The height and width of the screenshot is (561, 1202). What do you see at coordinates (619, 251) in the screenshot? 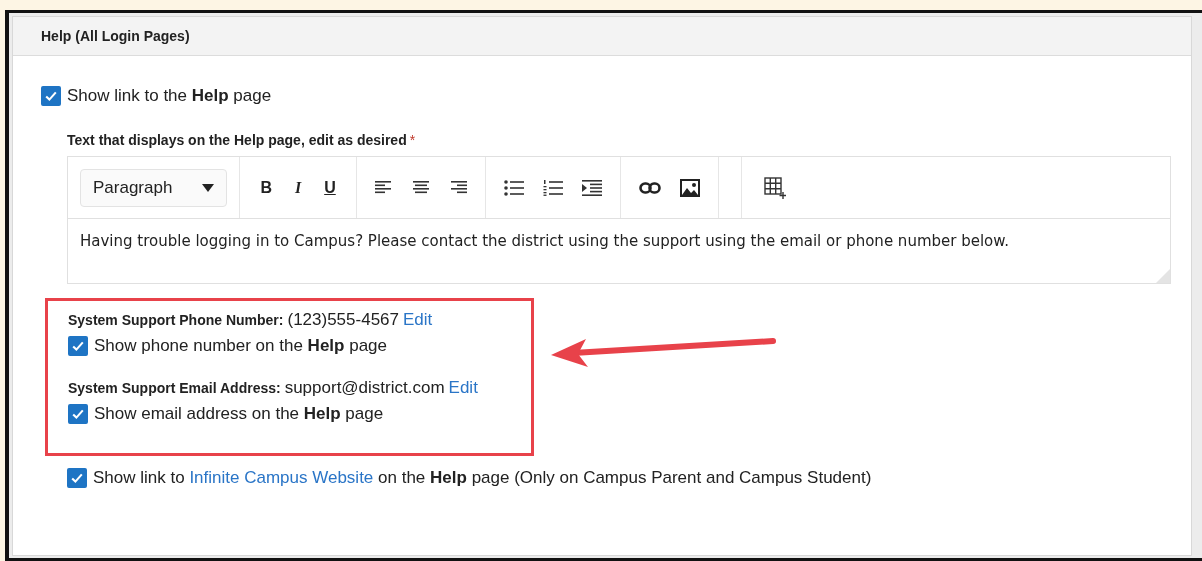
I see `editor-content: Having trouble logging in to Campus? Please contact the district using the support using the email or phone number below.` at bounding box center [619, 251].